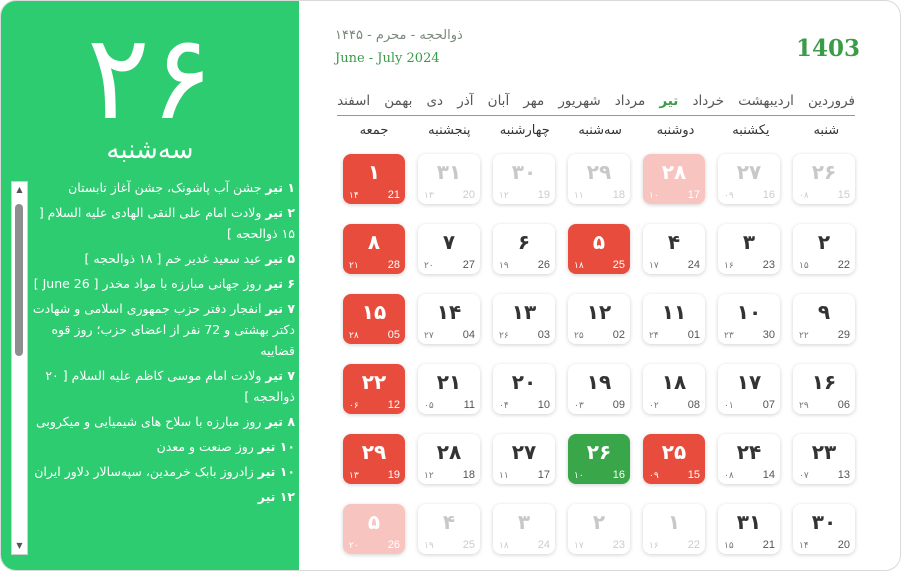 Image resolution: width=901 pixels, height=571 pixels. I want to click on gregorian-date: 04, so click(468, 335).